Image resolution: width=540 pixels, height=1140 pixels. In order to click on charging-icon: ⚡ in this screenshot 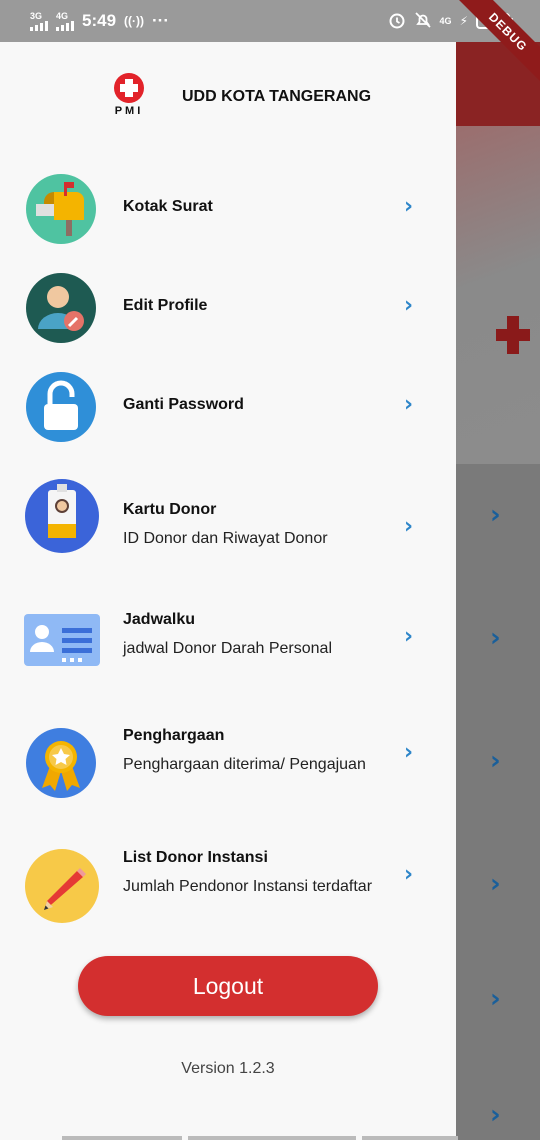, I will do `click(463, 21)`.